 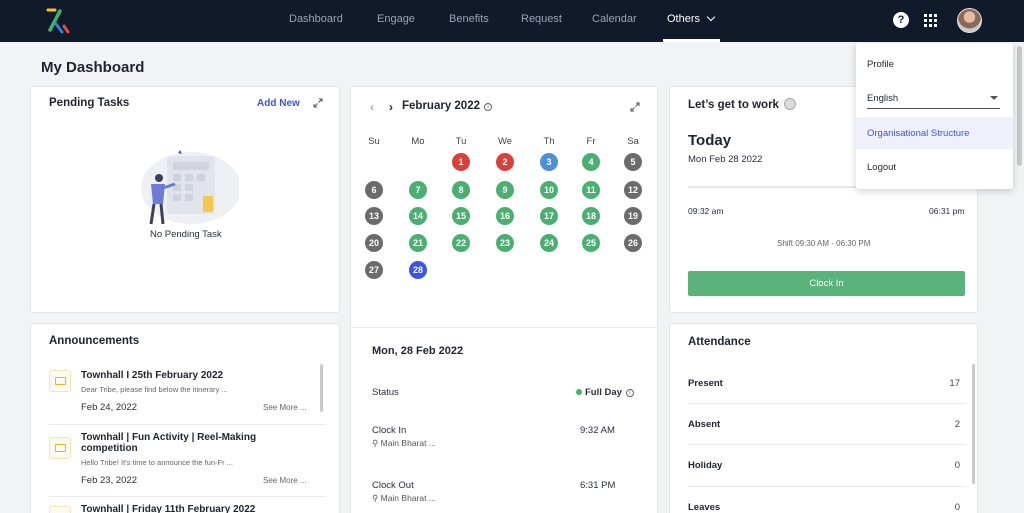 What do you see at coordinates (316, 19) in the screenshot?
I see `nav-dashboard: Dashboard` at bounding box center [316, 19].